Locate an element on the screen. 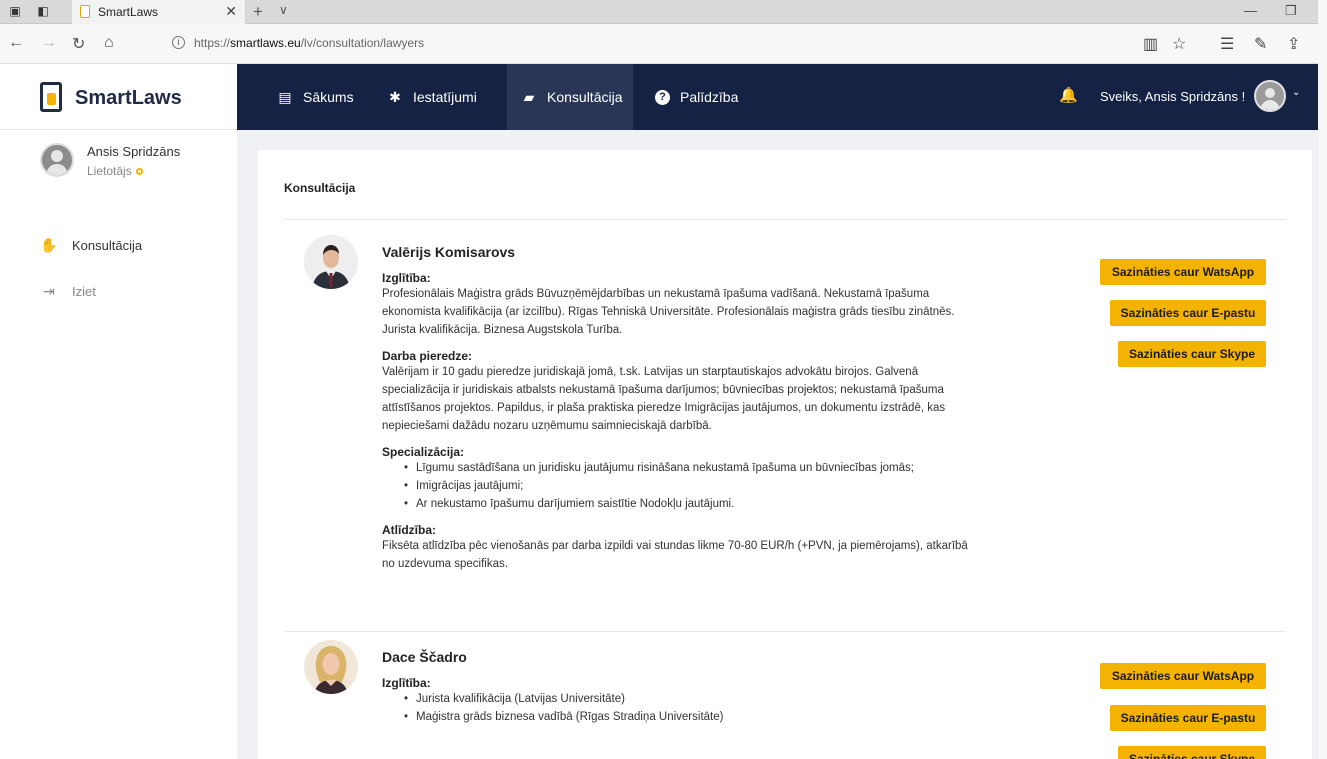 The image size is (1327, 759). nav-item-iestatijumi: ✱ Iestatījumi is located at coordinates (442, 97).